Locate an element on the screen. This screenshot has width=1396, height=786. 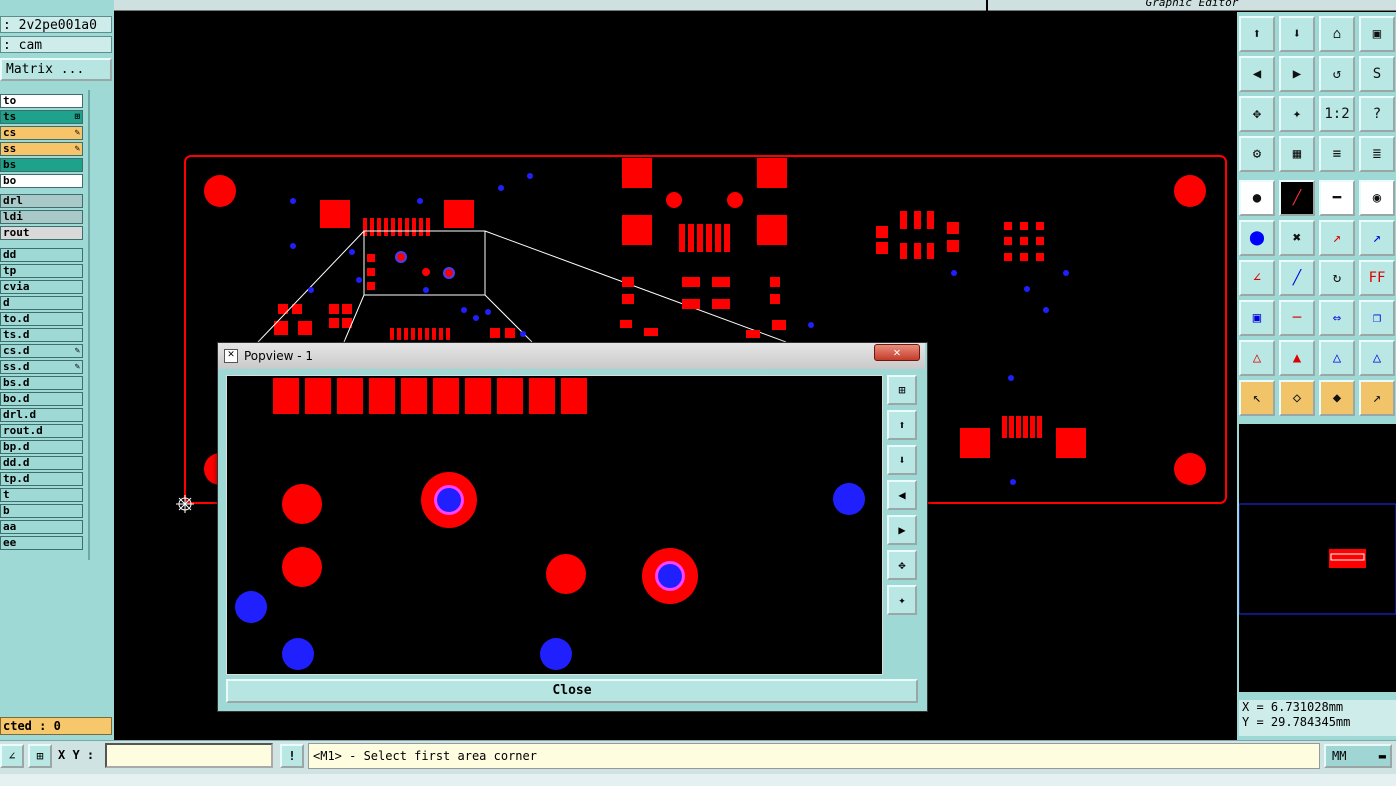
layer-item: ss ✎ is located at coordinates (41, 149).